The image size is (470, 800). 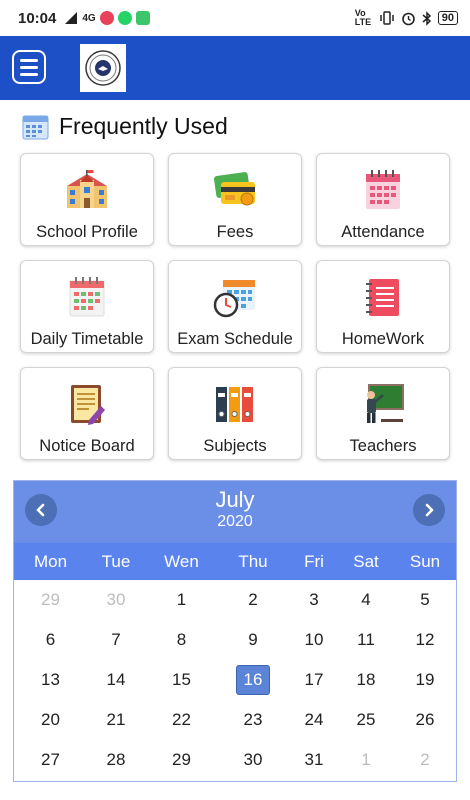 I want to click on app-bar, so click(x=235, y=68).